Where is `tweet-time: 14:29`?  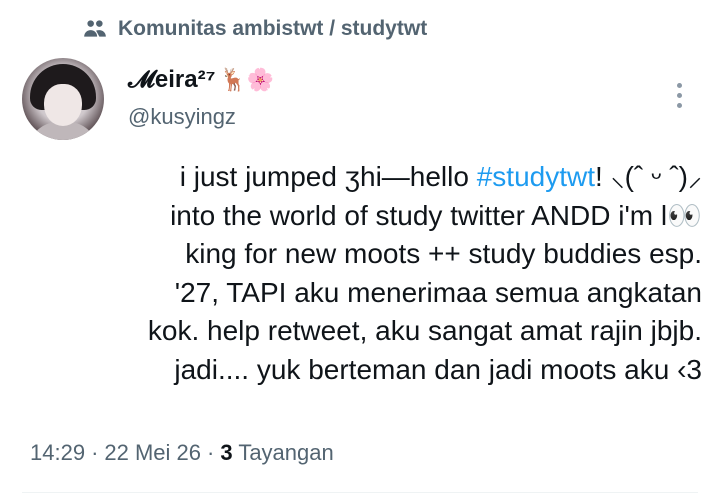
tweet-time: 14:29 is located at coordinates (57, 453).